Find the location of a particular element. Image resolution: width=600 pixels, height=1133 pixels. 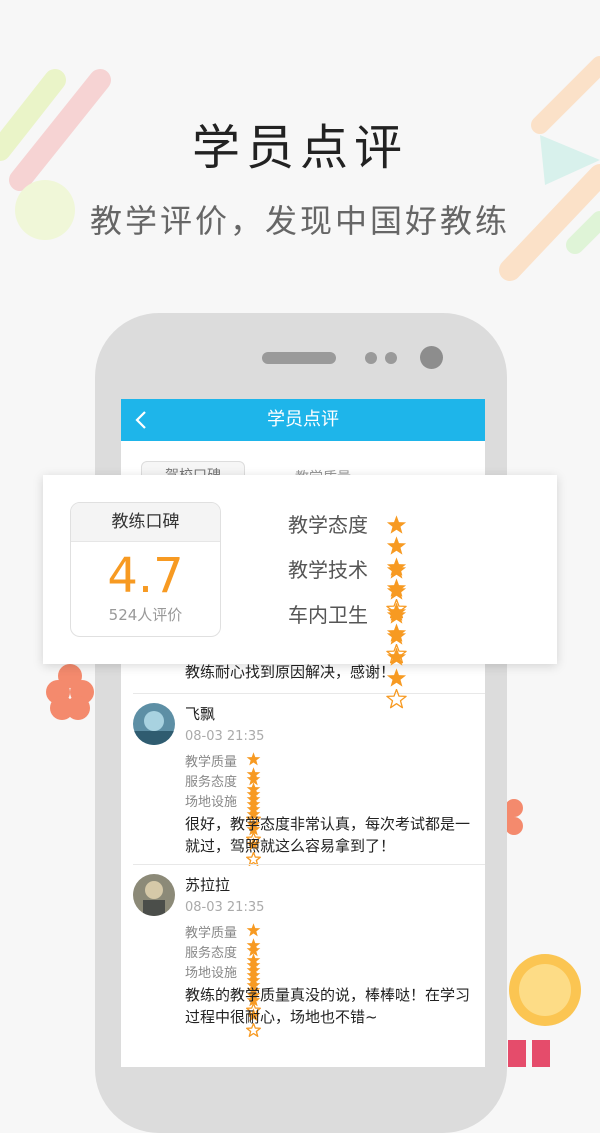

criterion-label: 教学态度 is located at coordinates (328, 525).